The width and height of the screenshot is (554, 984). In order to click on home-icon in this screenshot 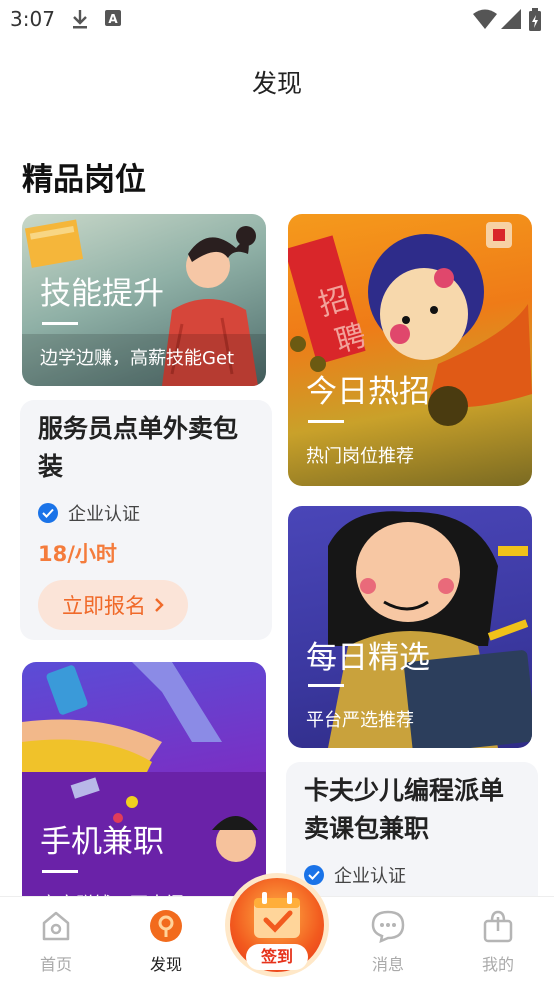, I will do `click(56, 926)`.